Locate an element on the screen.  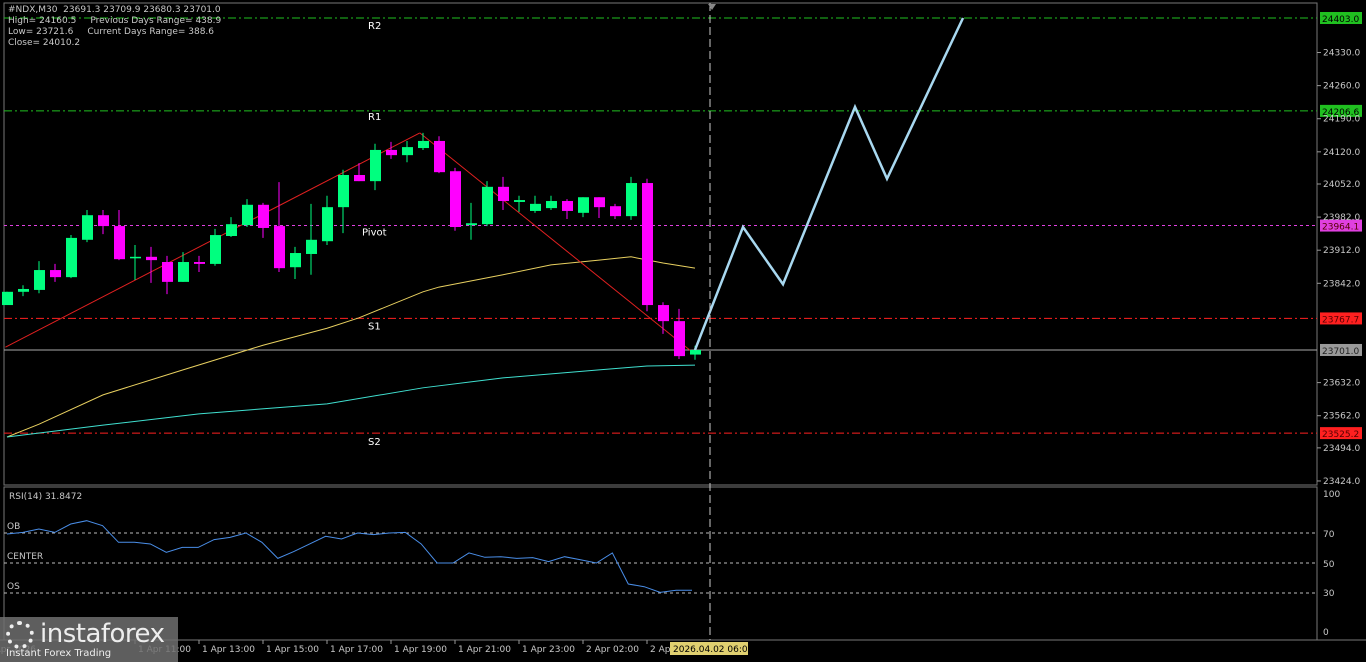
shift-marker-icon is located at coordinates (712, 7).